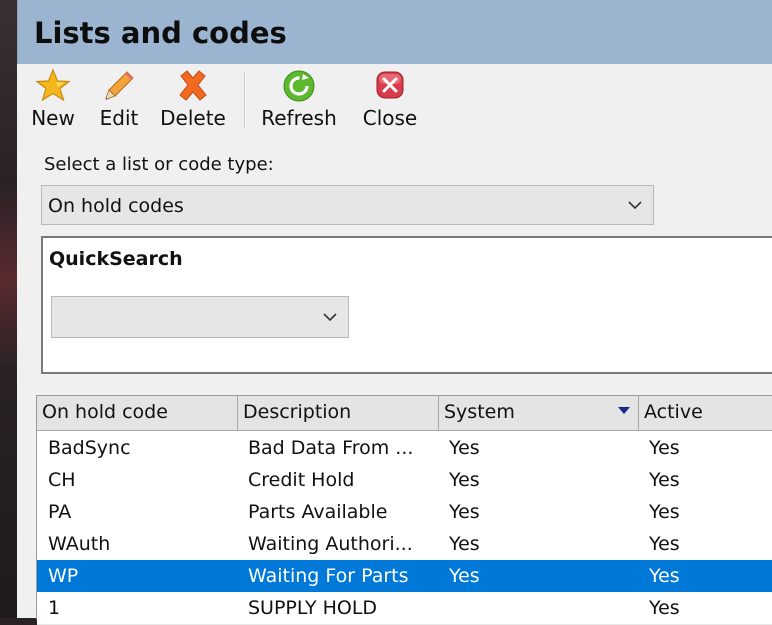 The width and height of the screenshot is (772, 625). Describe the element at coordinates (390, 118) in the screenshot. I see `close-label: Close` at that location.